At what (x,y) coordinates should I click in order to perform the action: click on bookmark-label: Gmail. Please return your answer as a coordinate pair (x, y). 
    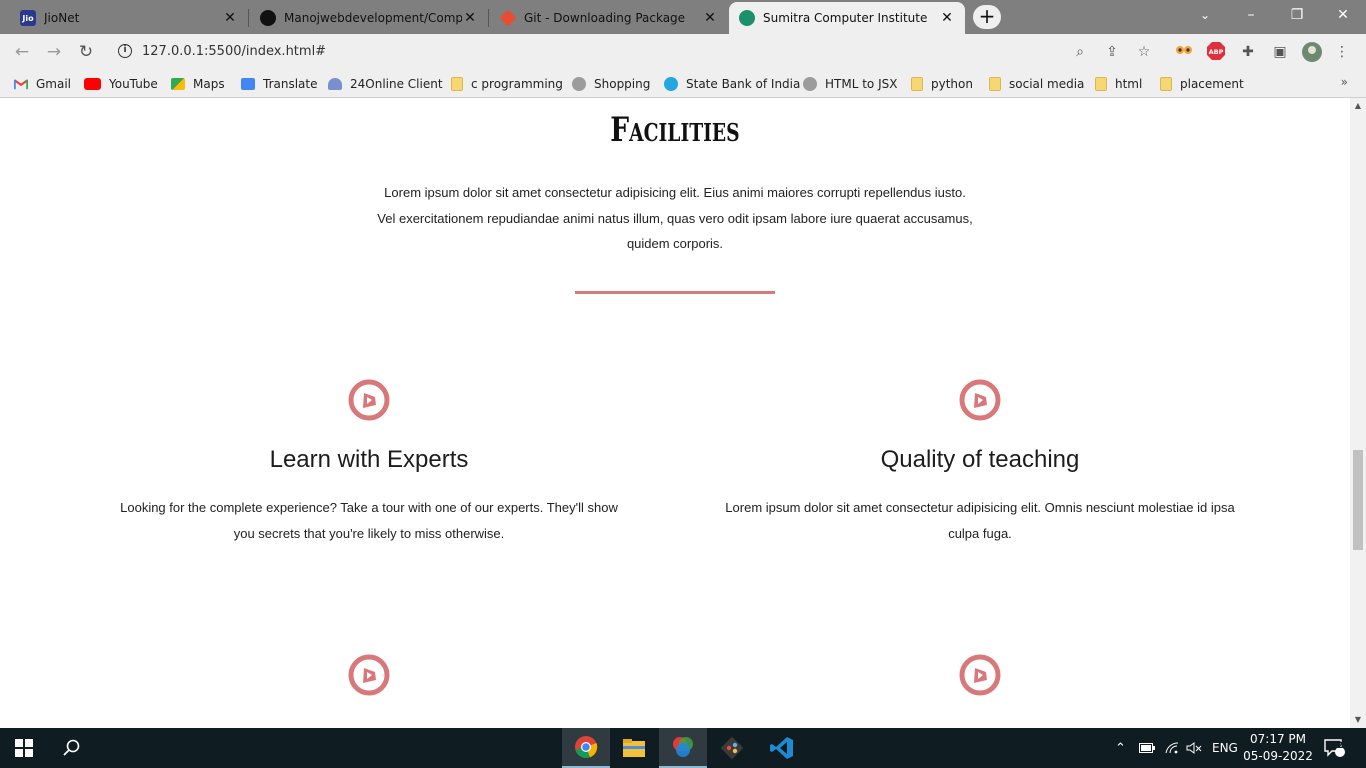
    Looking at the image, I should click on (54, 84).